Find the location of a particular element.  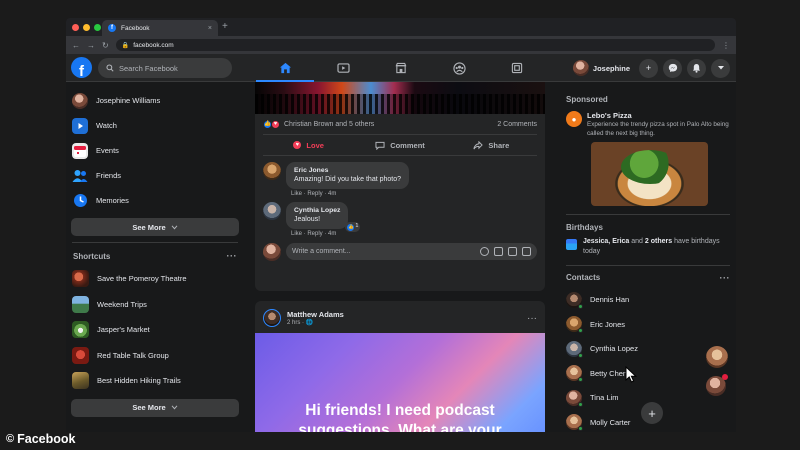

camera-icon is located at coordinates (498, 252).